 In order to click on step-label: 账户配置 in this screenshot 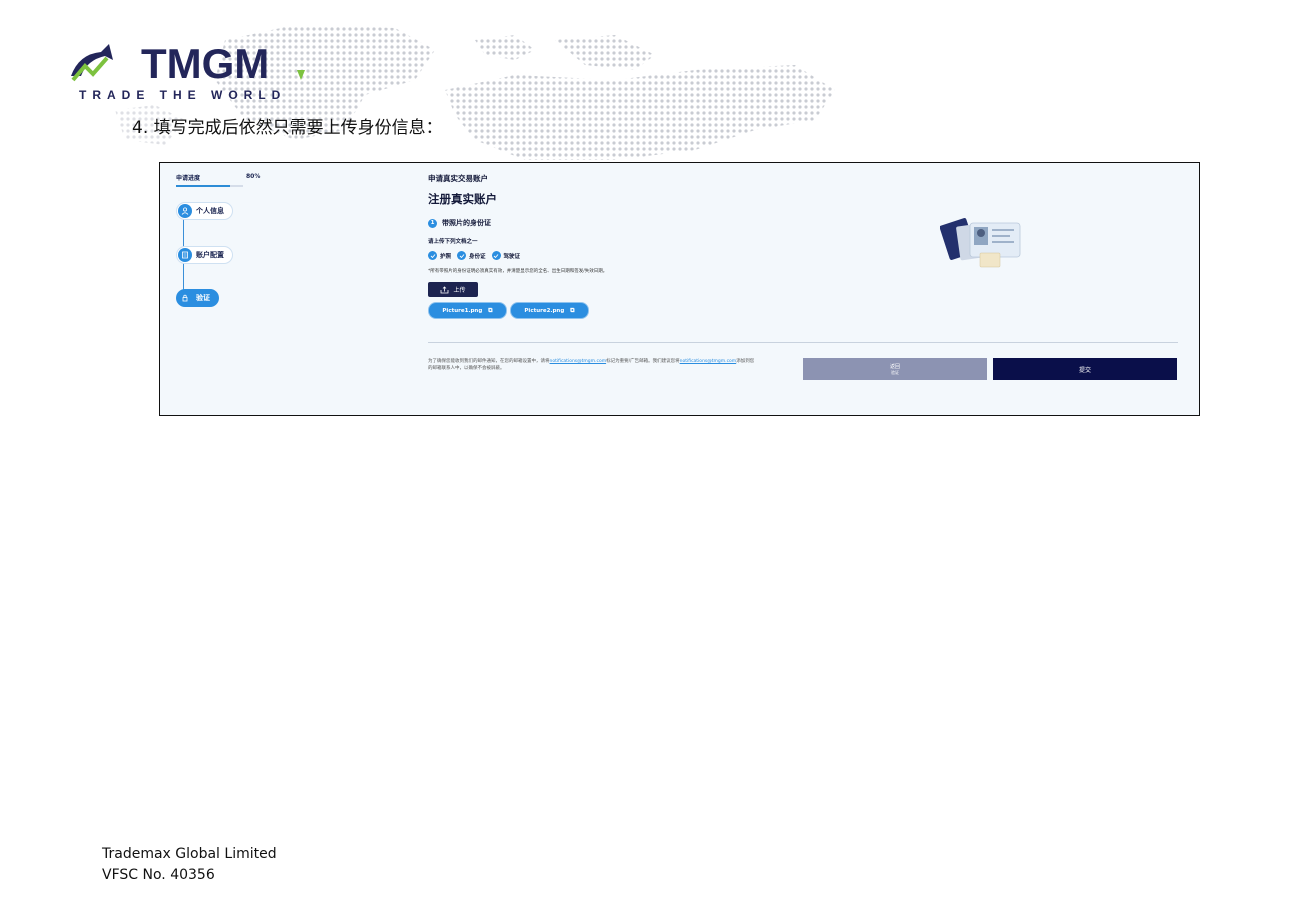, I will do `click(210, 255)`.